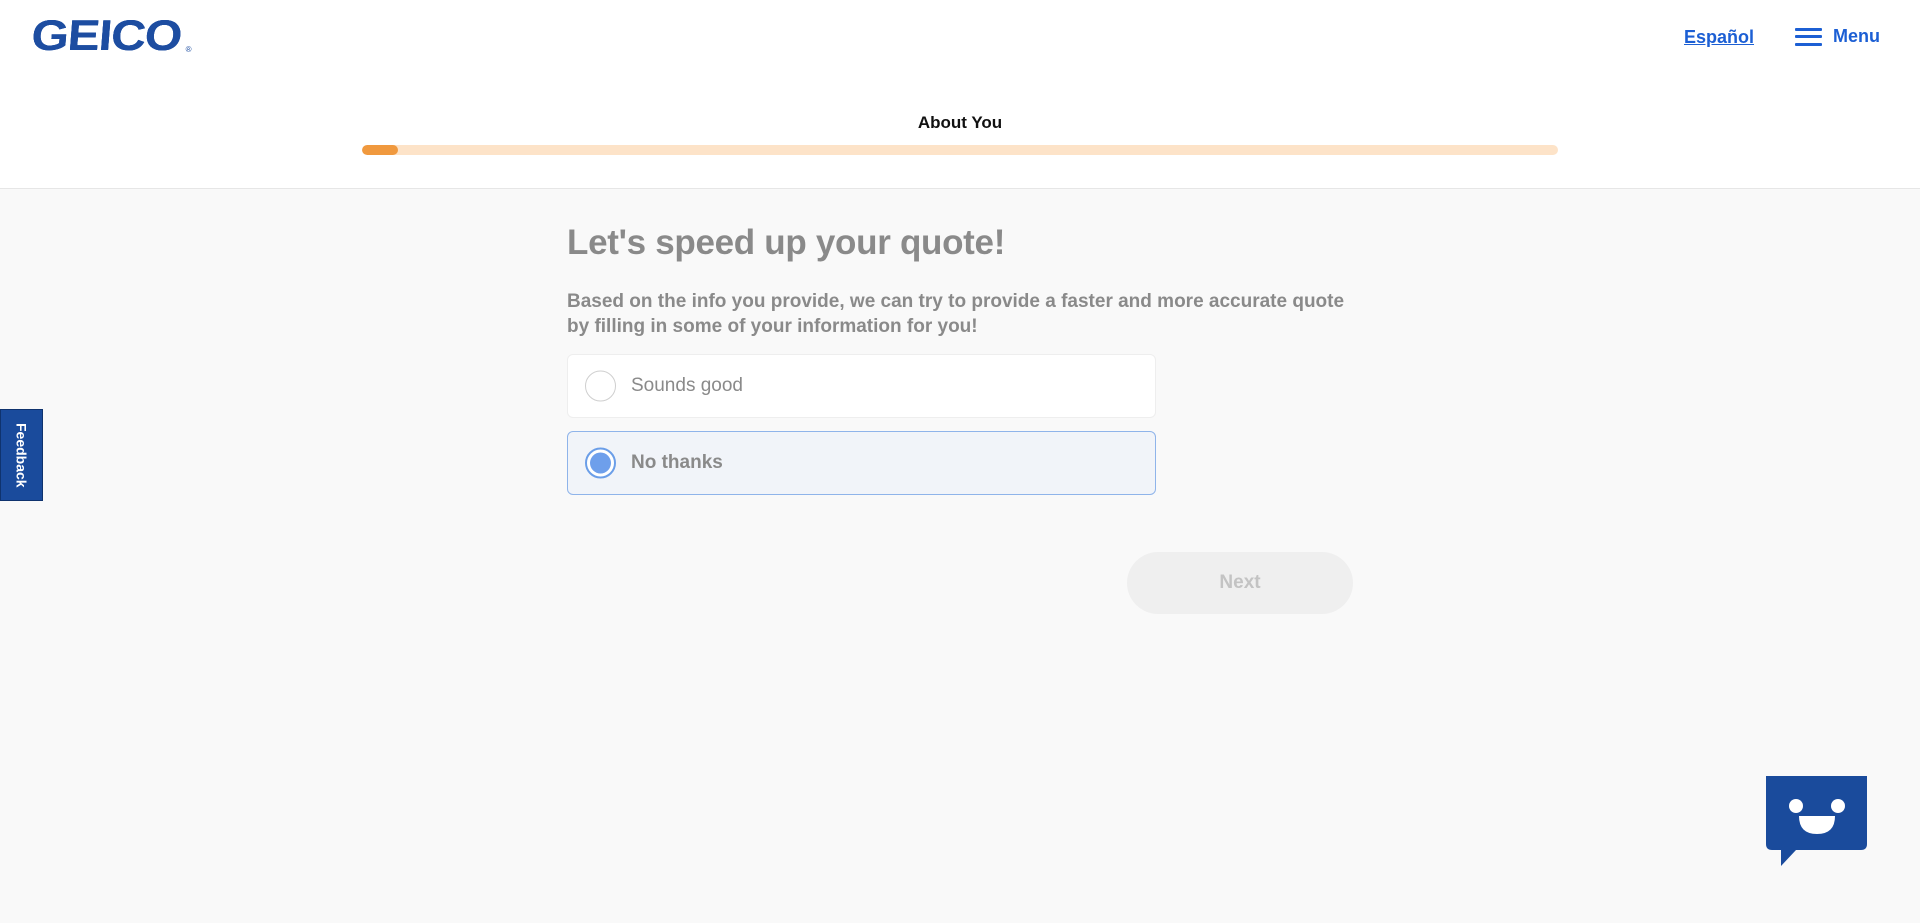  I want to click on chat-bubble-icon, so click(1816, 821).